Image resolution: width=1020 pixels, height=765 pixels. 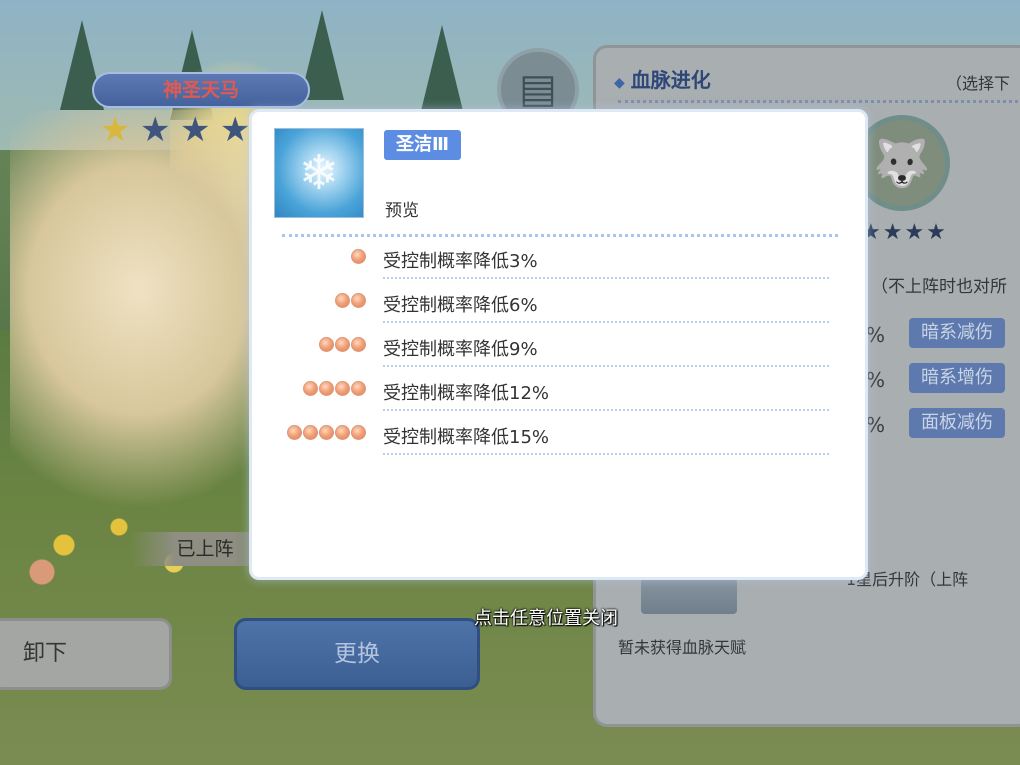 What do you see at coordinates (546, 618) in the screenshot?
I see `close-hint: 点击任意位置关闭` at bounding box center [546, 618].